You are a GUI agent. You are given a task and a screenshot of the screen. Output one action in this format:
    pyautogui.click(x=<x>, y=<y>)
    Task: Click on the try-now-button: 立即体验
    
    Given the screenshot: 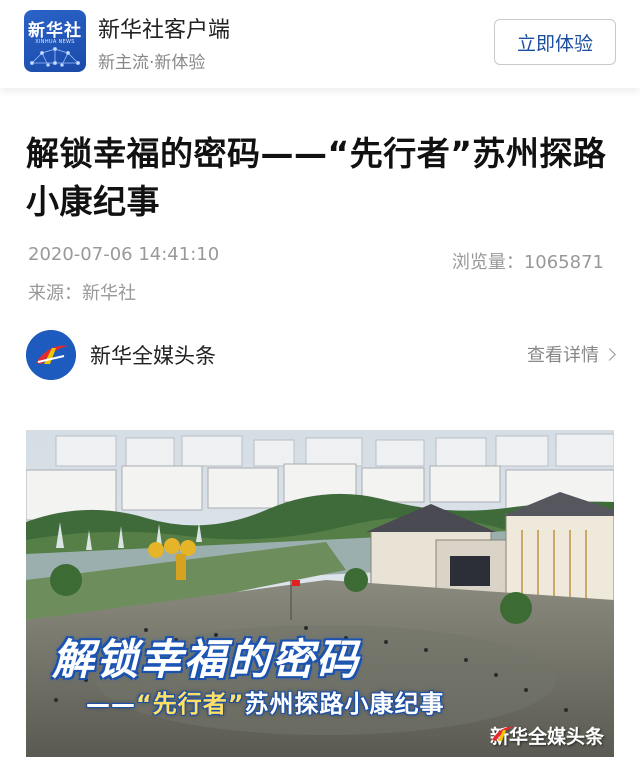 What is the action you would take?
    pyautogui.click(x=555, y=42)
    